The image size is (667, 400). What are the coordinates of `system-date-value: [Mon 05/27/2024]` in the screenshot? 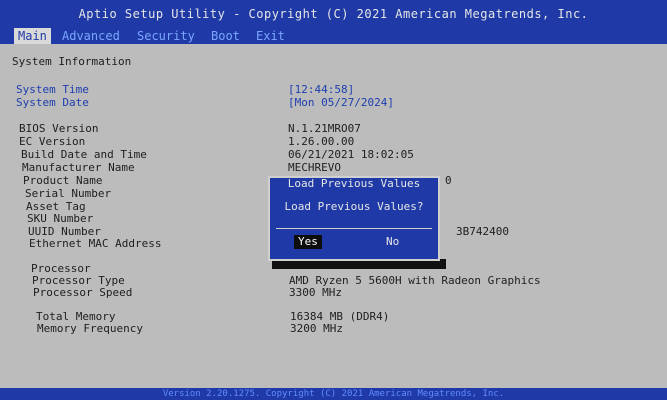 It's located at (341, 102).